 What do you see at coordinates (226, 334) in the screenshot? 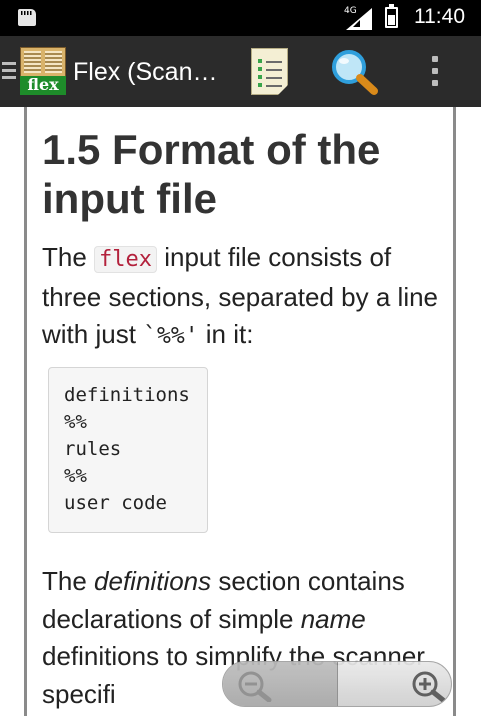
I see `intro-text-3: in it:` at bounding box center [226, 334].